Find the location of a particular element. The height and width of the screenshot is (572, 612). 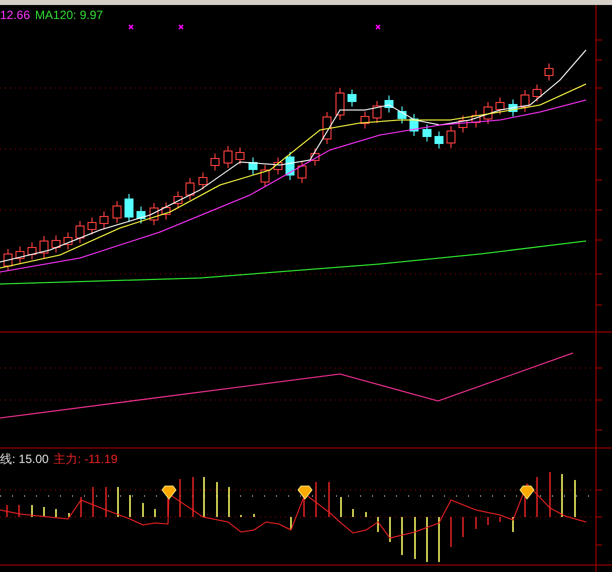

indicator-value: 主力: -11.19 is located at coordinates (86, 459).